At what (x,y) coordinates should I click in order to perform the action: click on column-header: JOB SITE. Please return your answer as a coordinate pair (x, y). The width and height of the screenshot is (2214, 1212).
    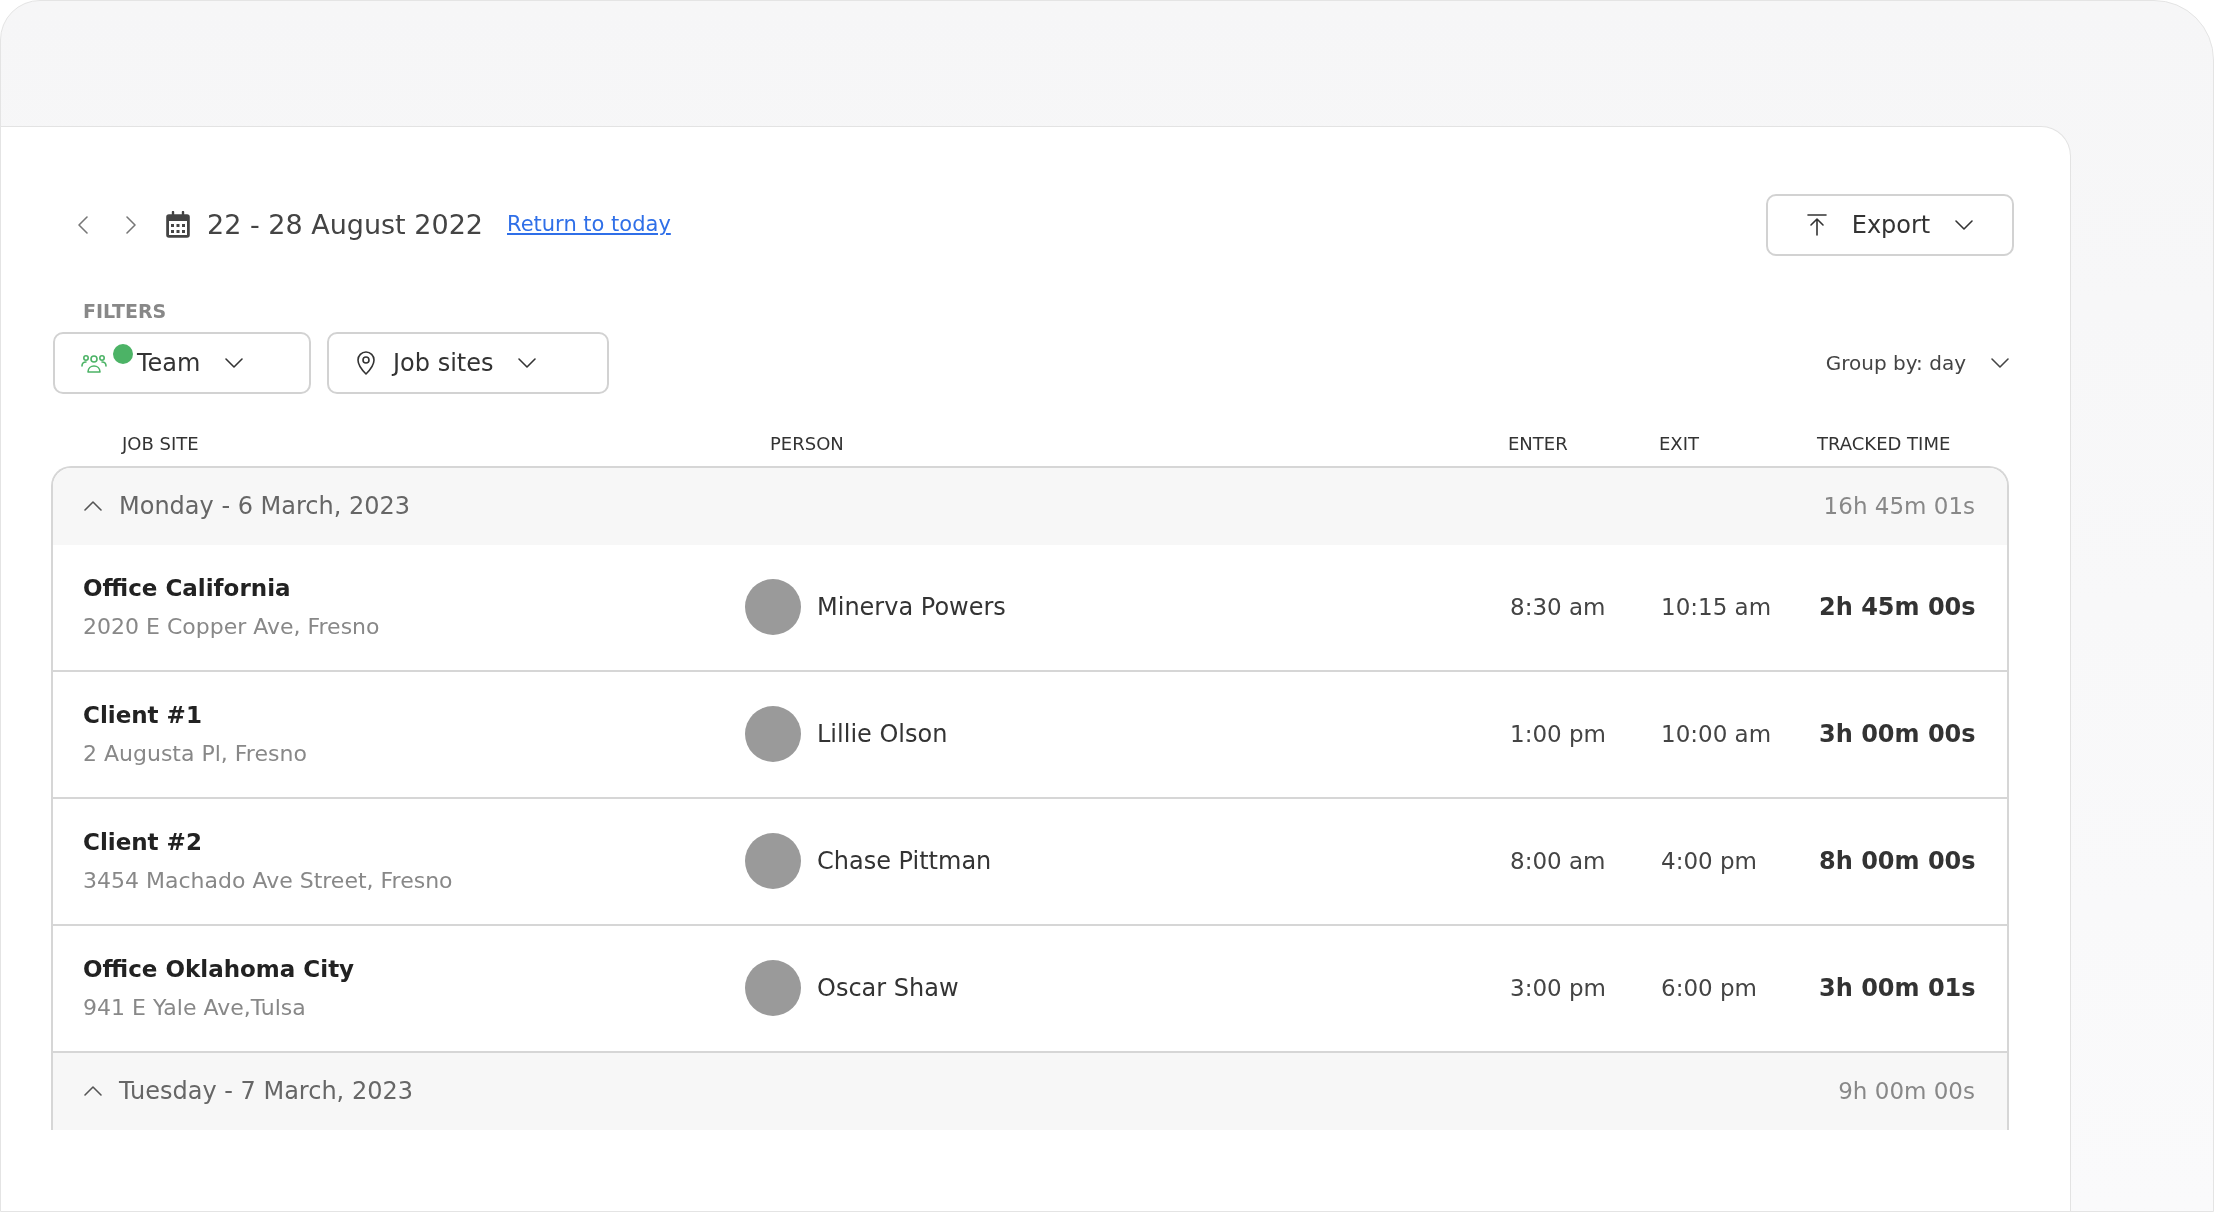
    Looking at the image, I should click on (160, 444).